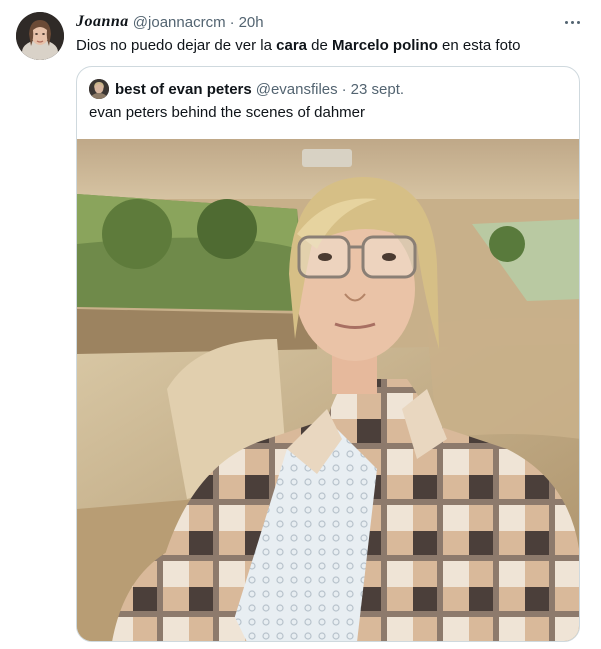 The width and height of the screenshot is (601, 649). I want to click on quoted-tweet-timestamp: 23 sept., so click(377, 89).